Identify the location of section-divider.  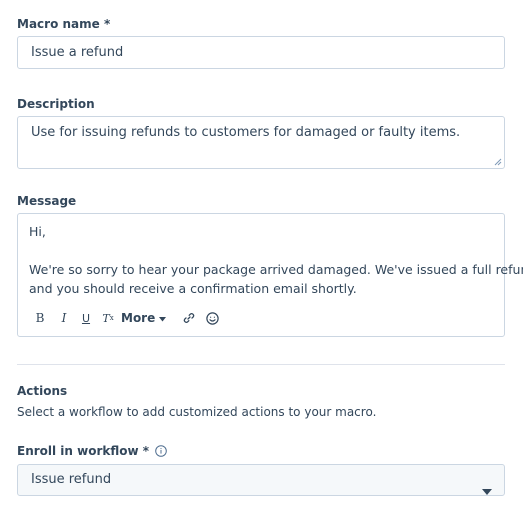
(261, 364).